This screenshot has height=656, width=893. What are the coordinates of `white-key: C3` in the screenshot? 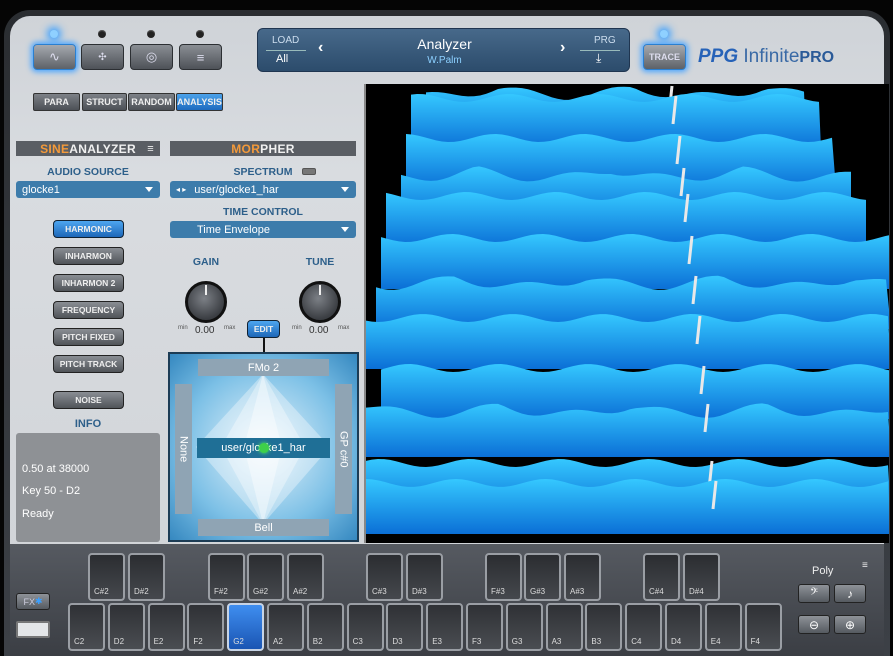 It's located at (365, 627).